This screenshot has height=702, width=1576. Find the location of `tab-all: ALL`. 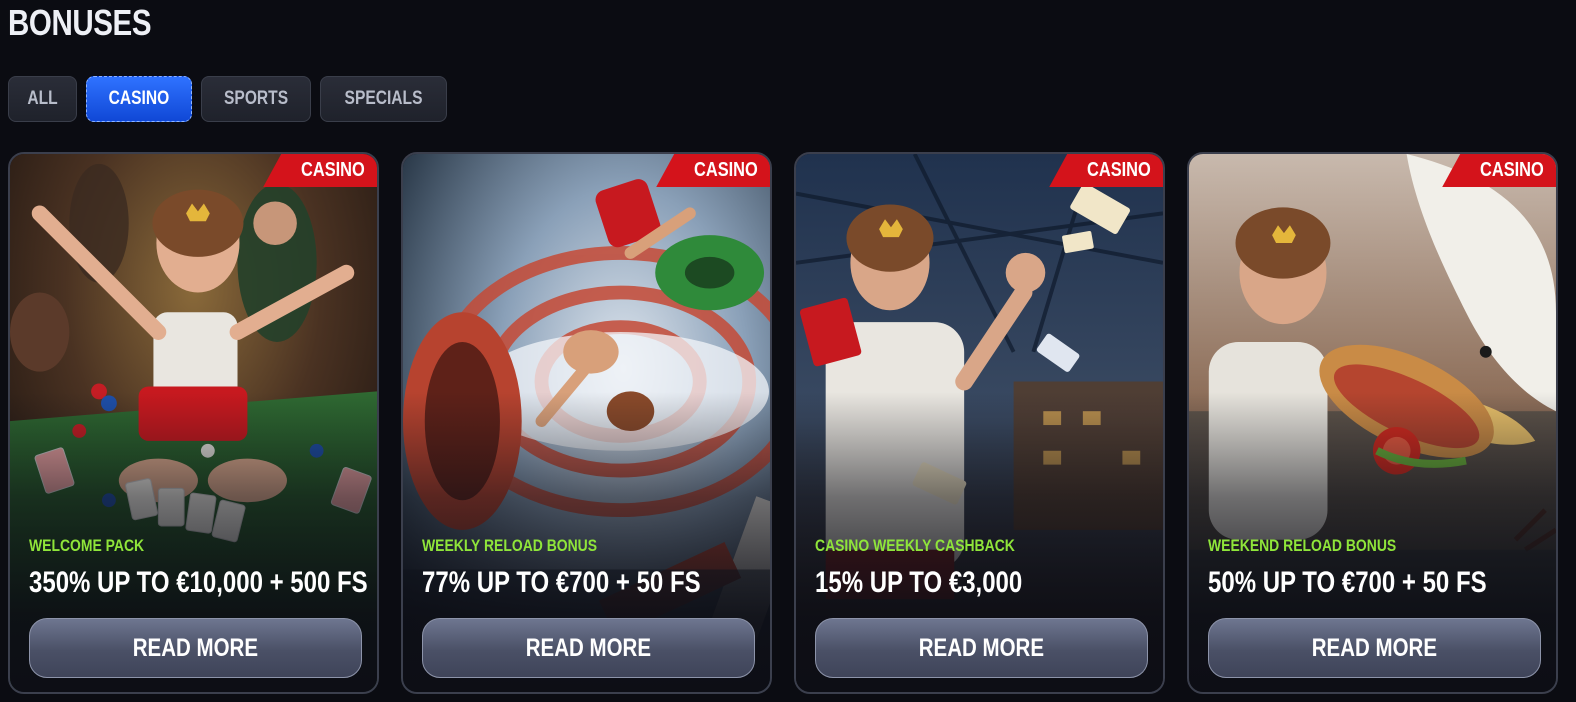

tab-all: ALL is located at coordinates (42, 99).